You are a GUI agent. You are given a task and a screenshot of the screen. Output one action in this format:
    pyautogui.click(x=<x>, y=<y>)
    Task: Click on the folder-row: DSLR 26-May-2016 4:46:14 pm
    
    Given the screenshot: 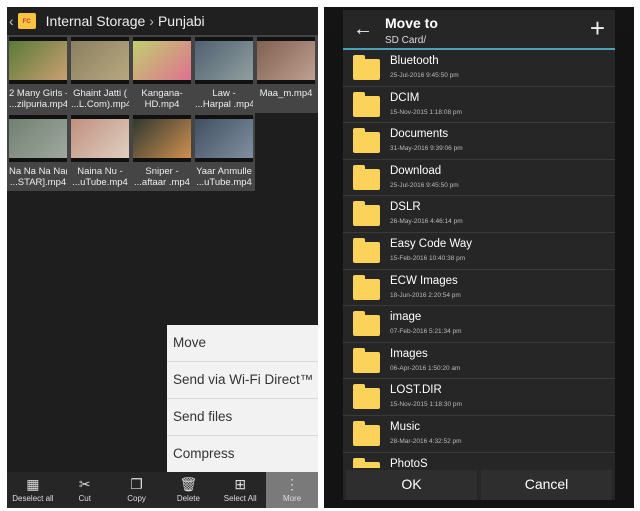 What is the action you would take?
    pyautogui.click(x=479, y=214)
    